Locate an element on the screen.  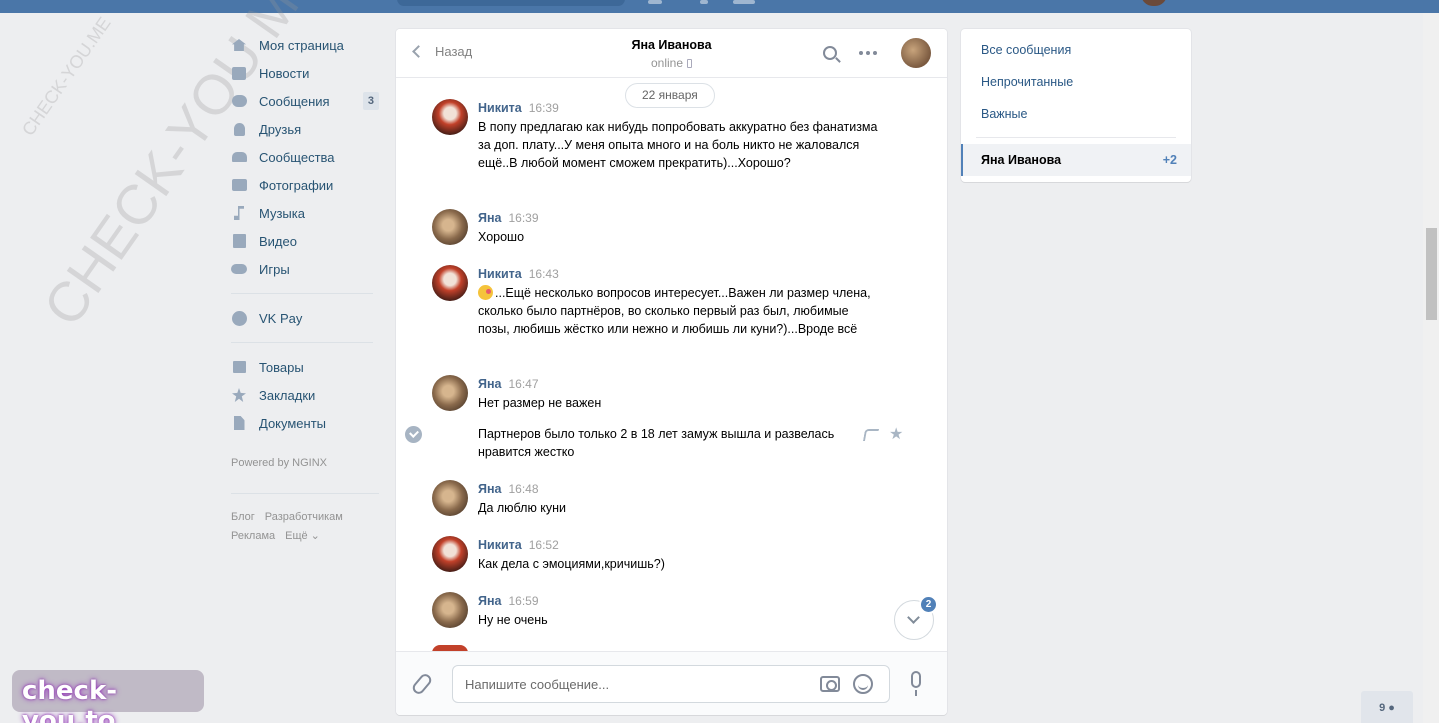
nav-friends: Друзья is located at coordinates (304, 129).